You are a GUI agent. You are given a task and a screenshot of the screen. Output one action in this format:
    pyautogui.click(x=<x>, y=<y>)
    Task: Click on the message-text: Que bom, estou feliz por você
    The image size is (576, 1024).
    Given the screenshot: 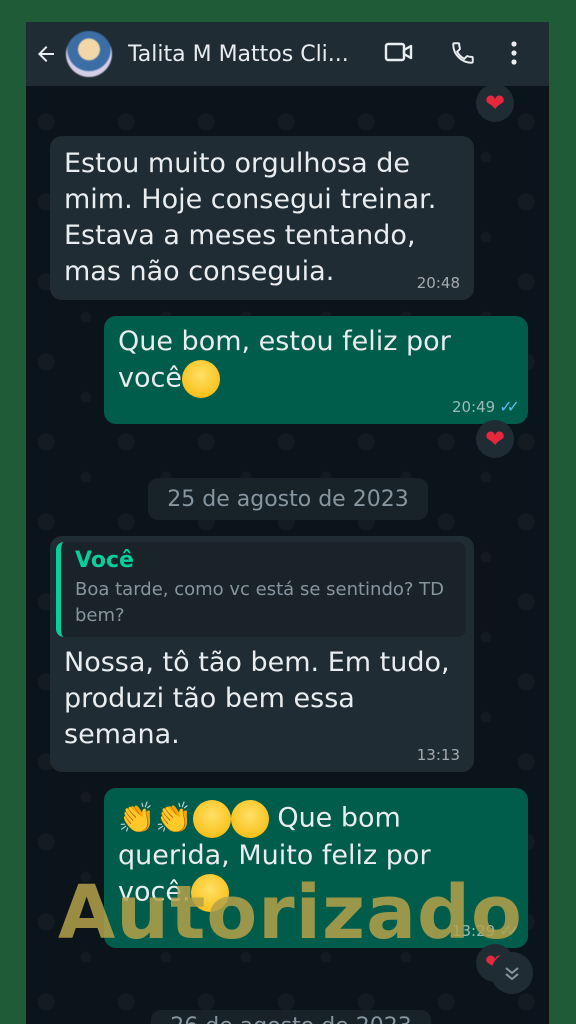 What is the action you would take?
    pyautogui.click(x=284, y=360)
    